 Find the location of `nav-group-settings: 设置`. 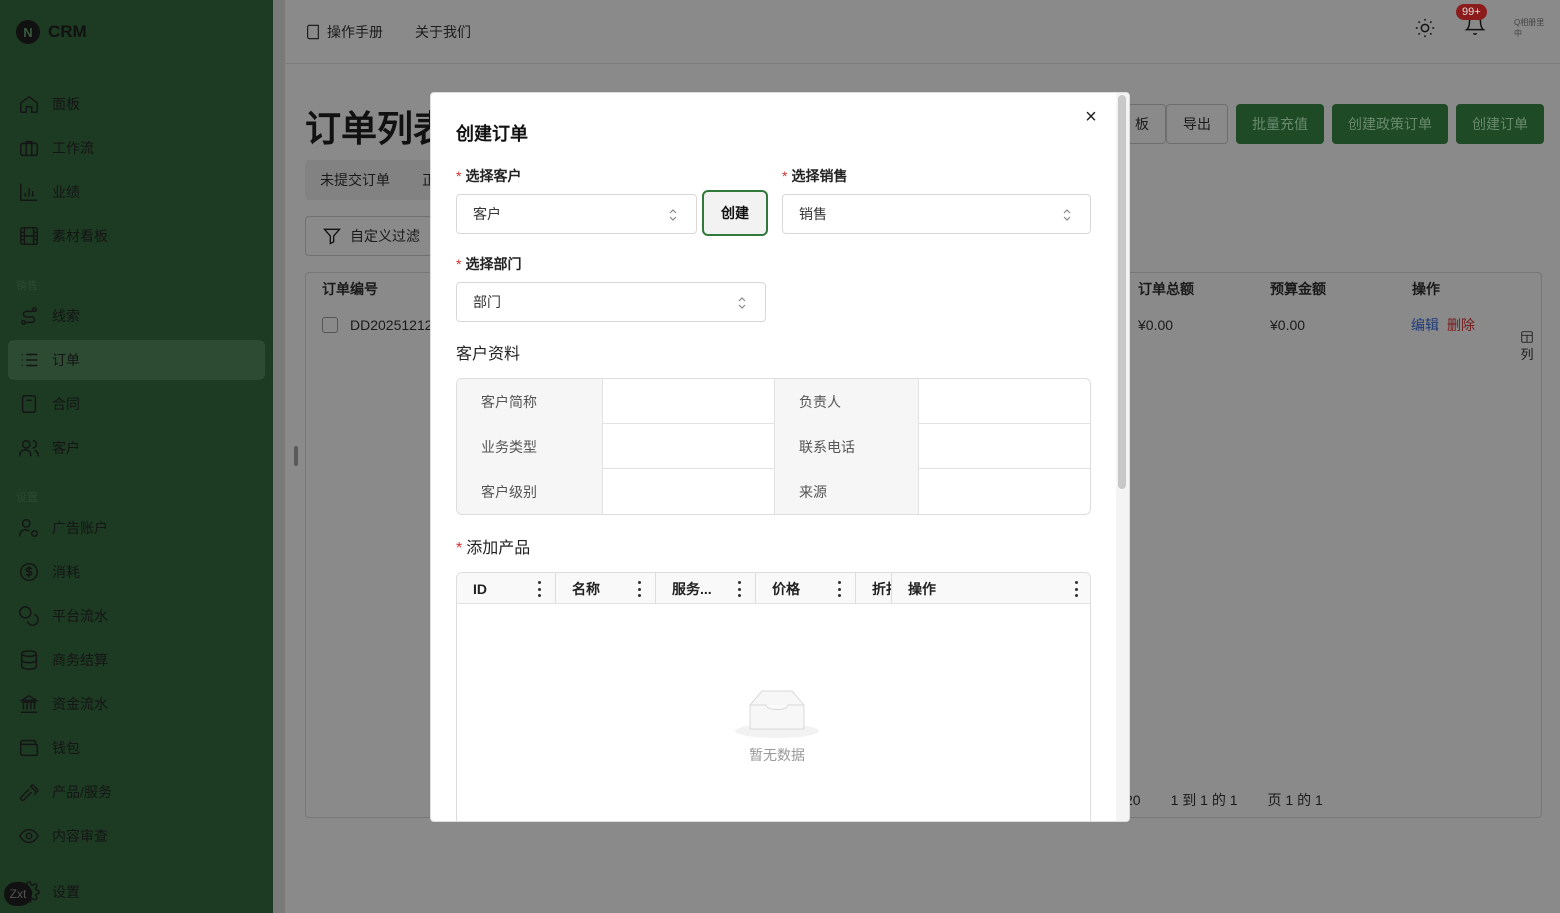

nav-group-settings: 设置 is located at coordinates (27, 498).